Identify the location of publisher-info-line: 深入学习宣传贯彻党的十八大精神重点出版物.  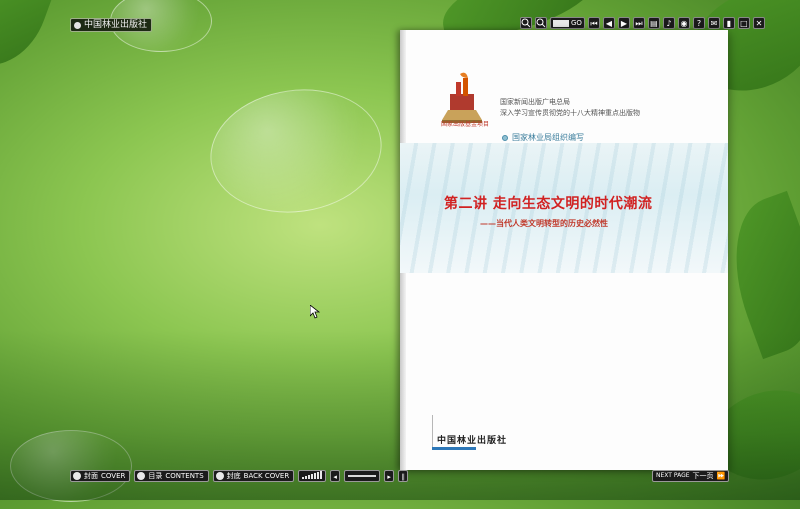
(570, 113).